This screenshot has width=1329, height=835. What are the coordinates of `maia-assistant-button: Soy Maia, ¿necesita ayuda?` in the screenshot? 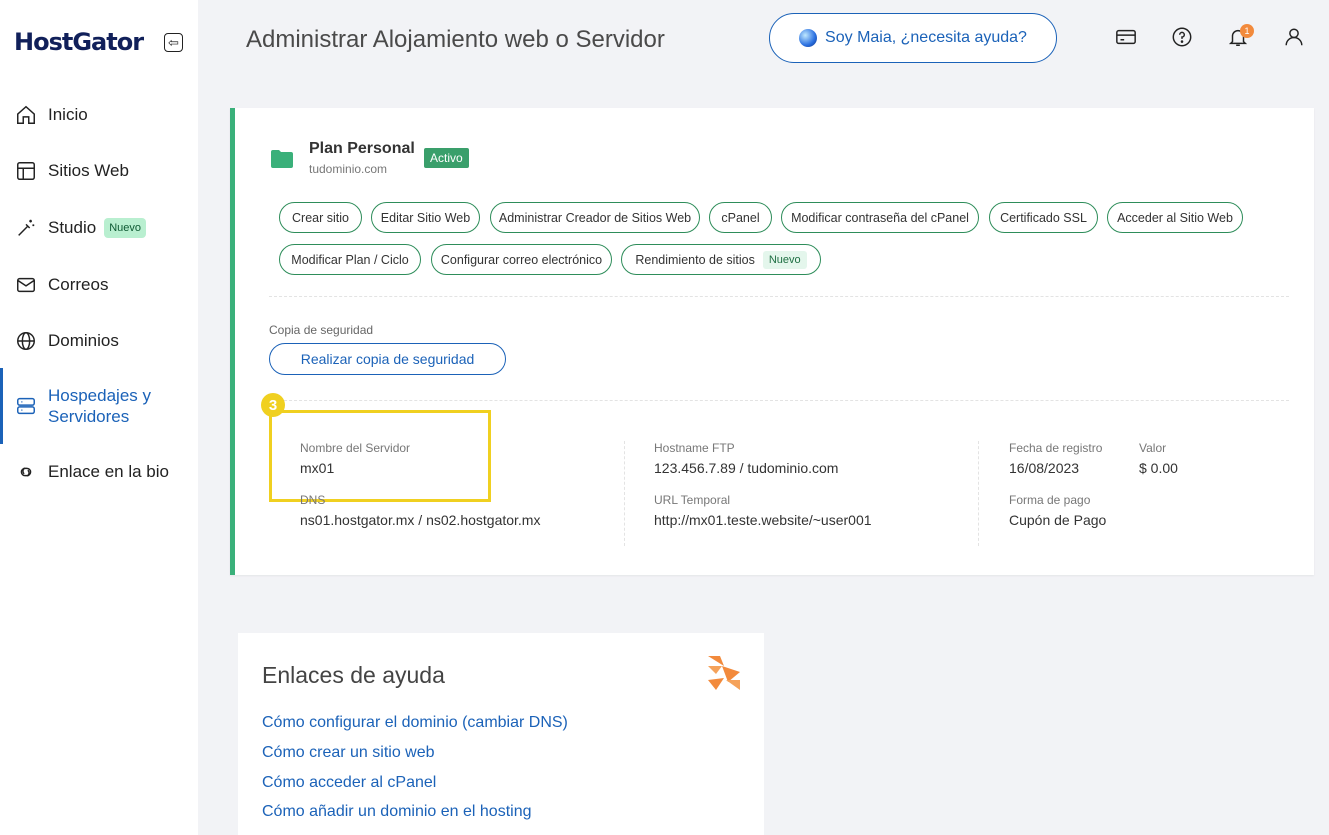 It's located at (913, 38).